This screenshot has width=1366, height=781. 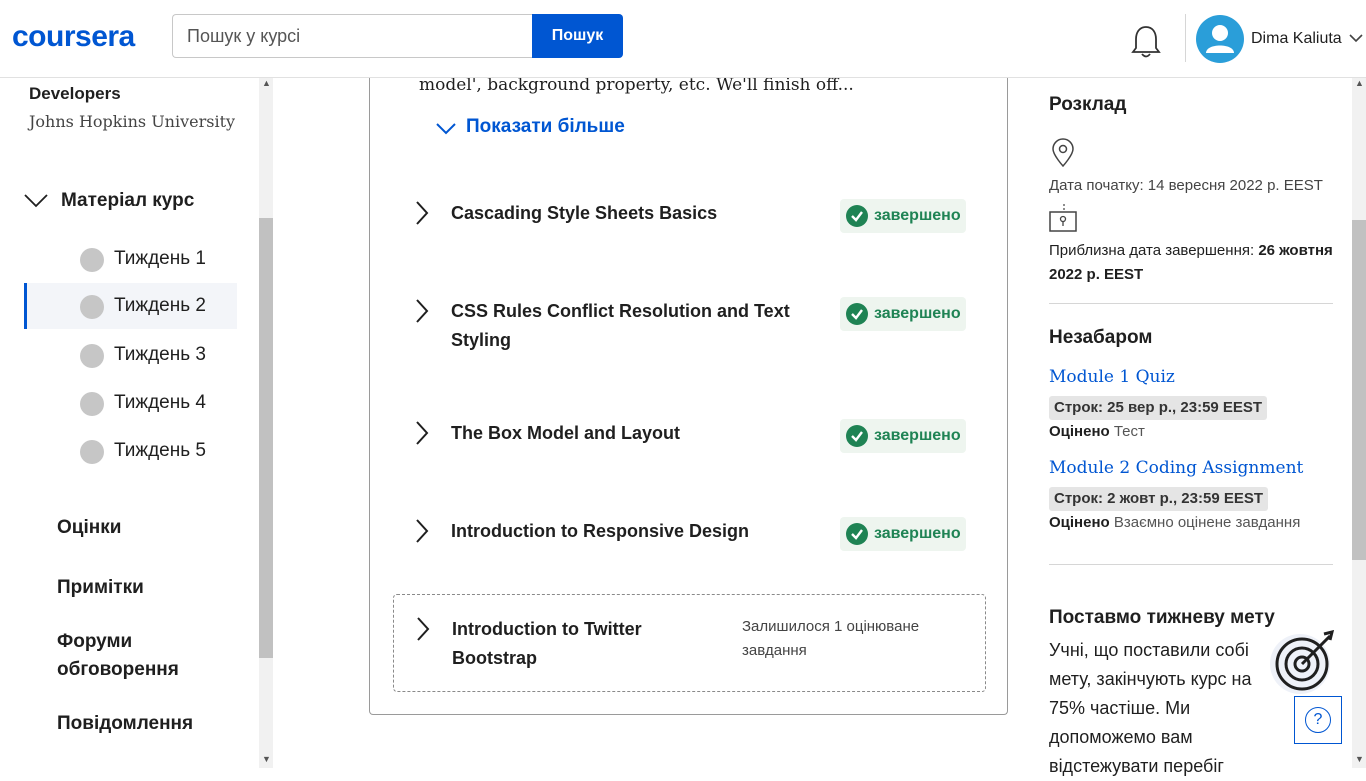 I want to click on page-scrollbar: ▲ ▼, so click(x=1359, y=423).